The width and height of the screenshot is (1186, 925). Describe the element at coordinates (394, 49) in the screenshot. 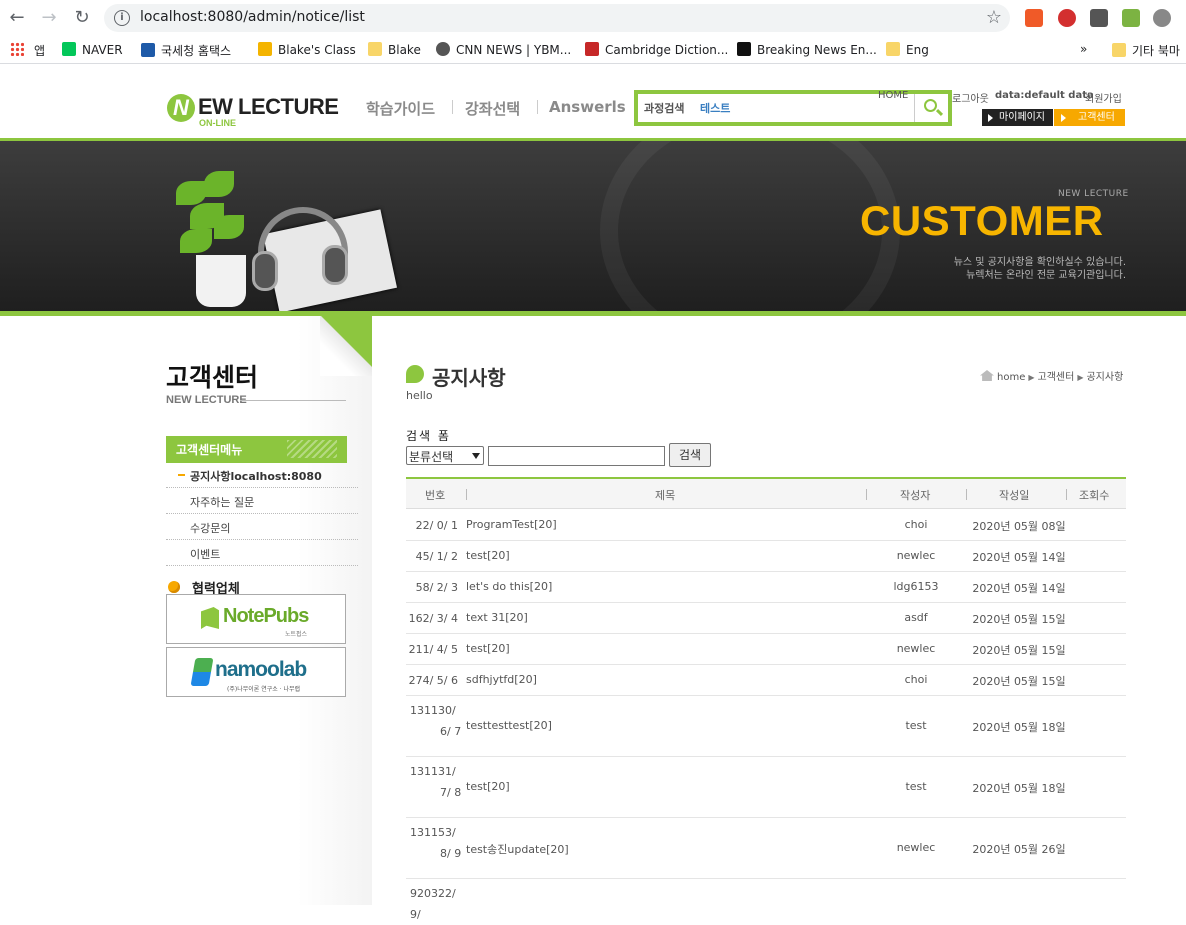

I see `bookmark-blake: Blake` at that location.